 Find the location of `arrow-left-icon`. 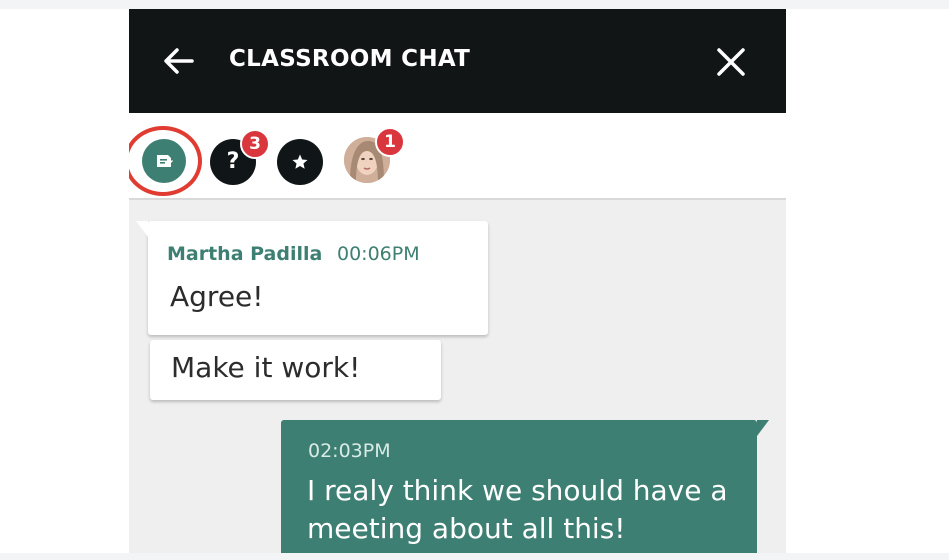

arrow-left-icon is located at coordinates (179, 61).